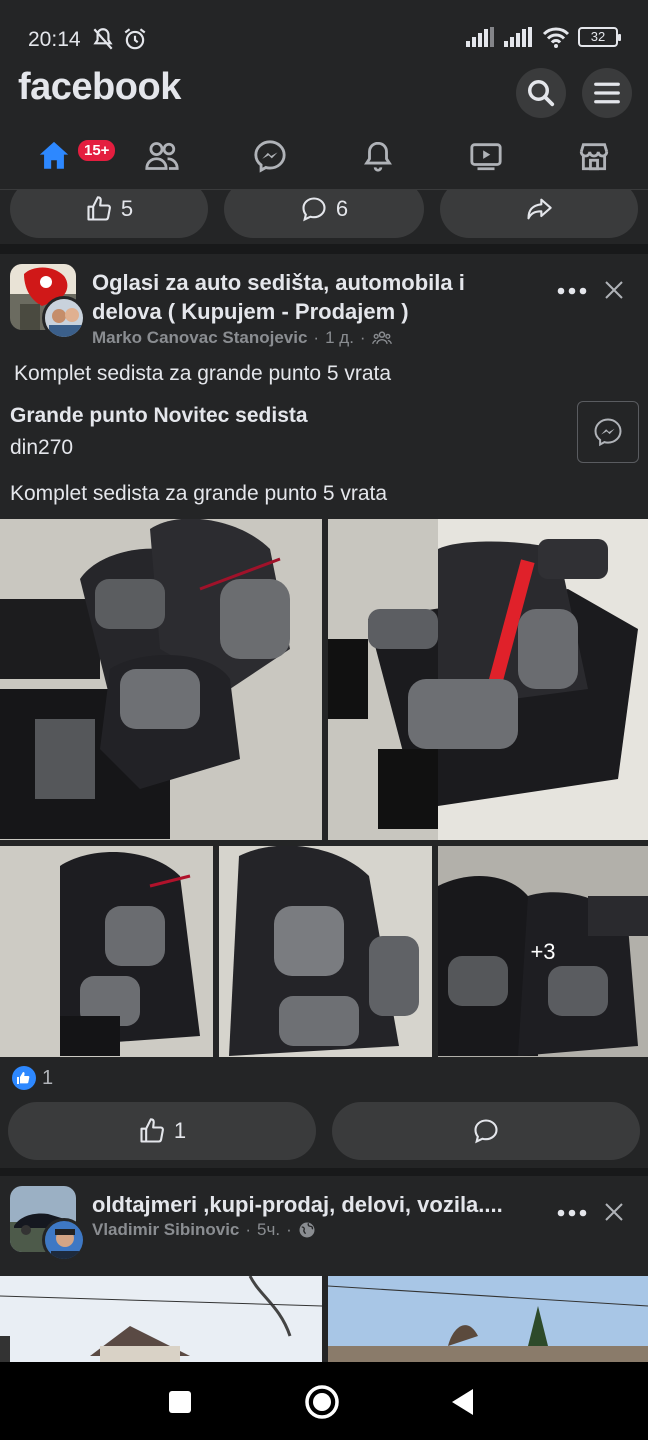 The height and width of the screenshot is (1440, 648). Describe the element at coordinates (159, 415) in the screenshot. I see `listing-title: Grande punto Novitec sedista` at that location.